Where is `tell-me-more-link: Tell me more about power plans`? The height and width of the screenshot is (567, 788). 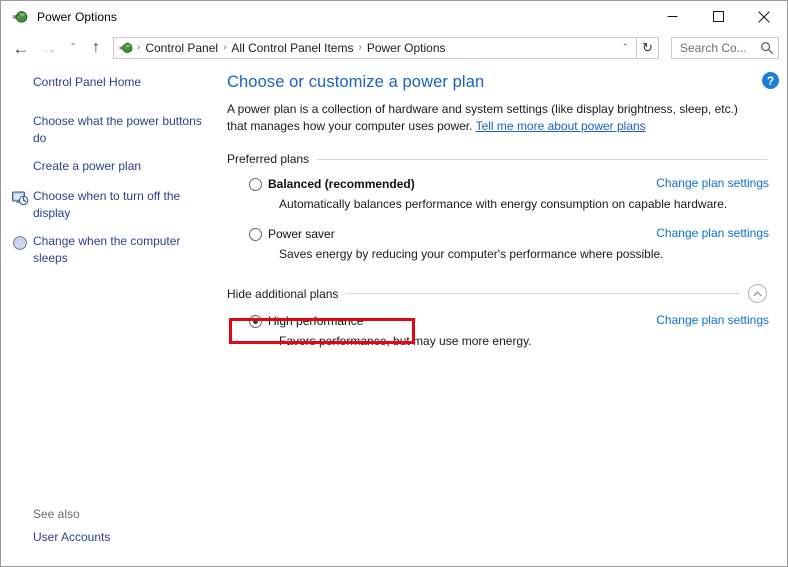
tell-me-more-link: Tell me more about power plans is located at coordinates (561, 126).